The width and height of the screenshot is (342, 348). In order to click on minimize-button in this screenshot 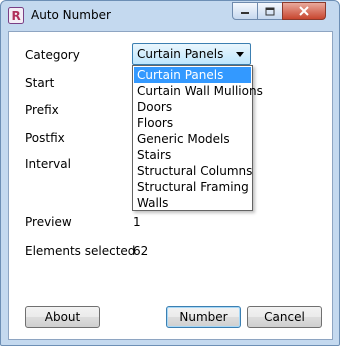, I will do `click(245, 11)`.